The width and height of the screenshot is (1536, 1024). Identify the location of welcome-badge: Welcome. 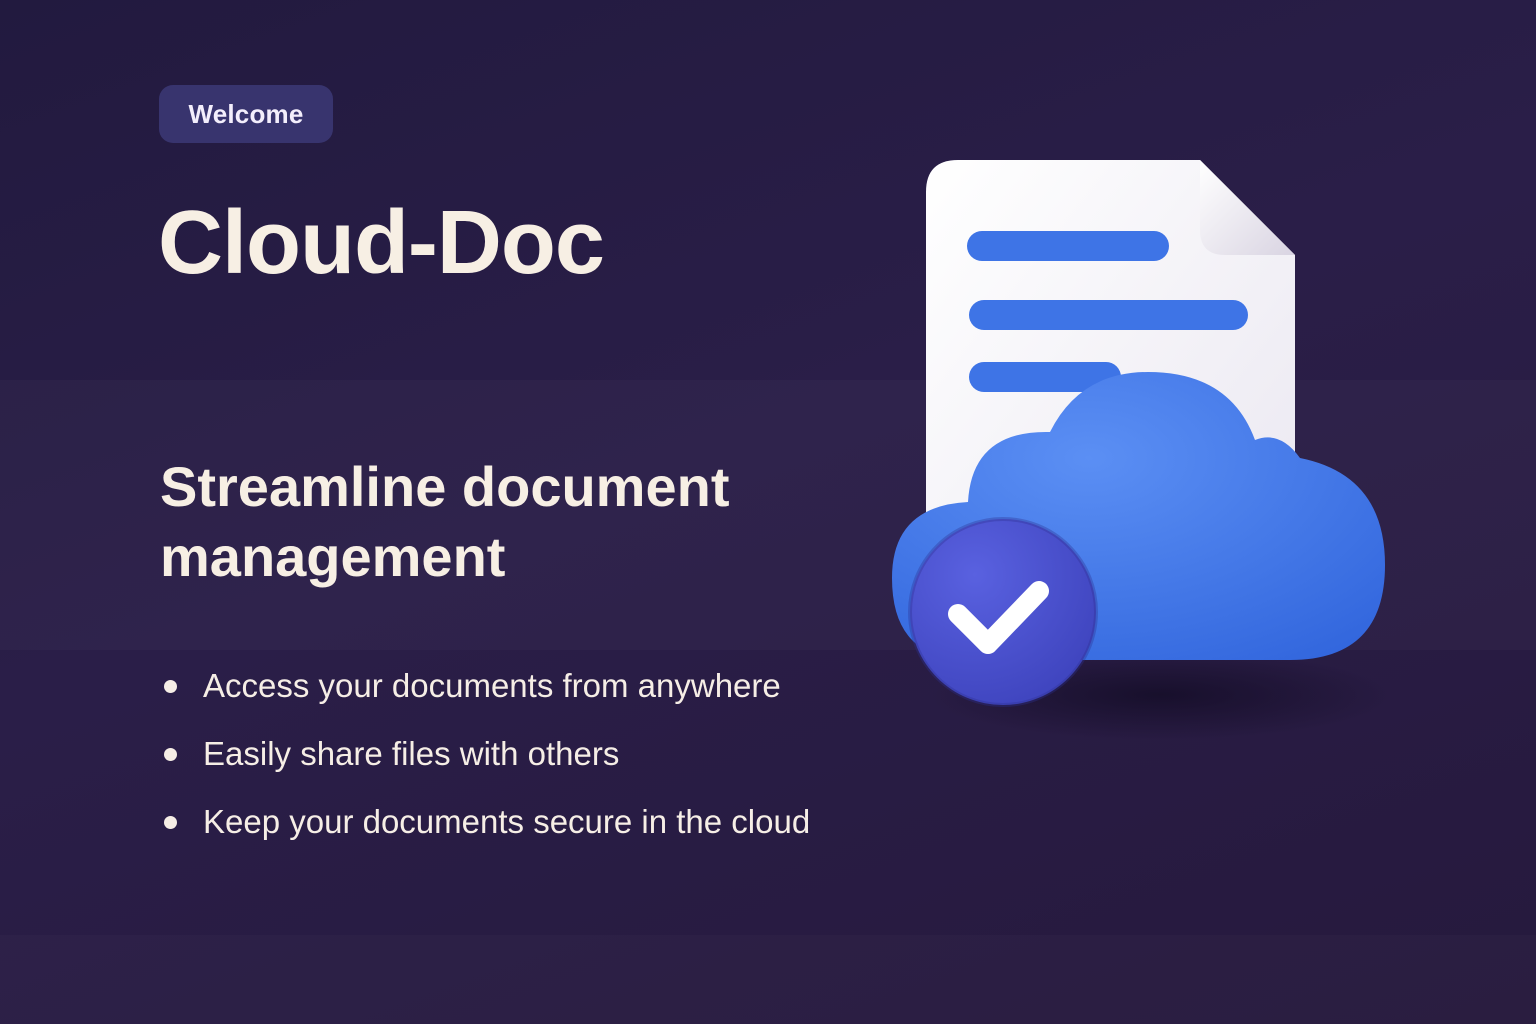
(246, 114).